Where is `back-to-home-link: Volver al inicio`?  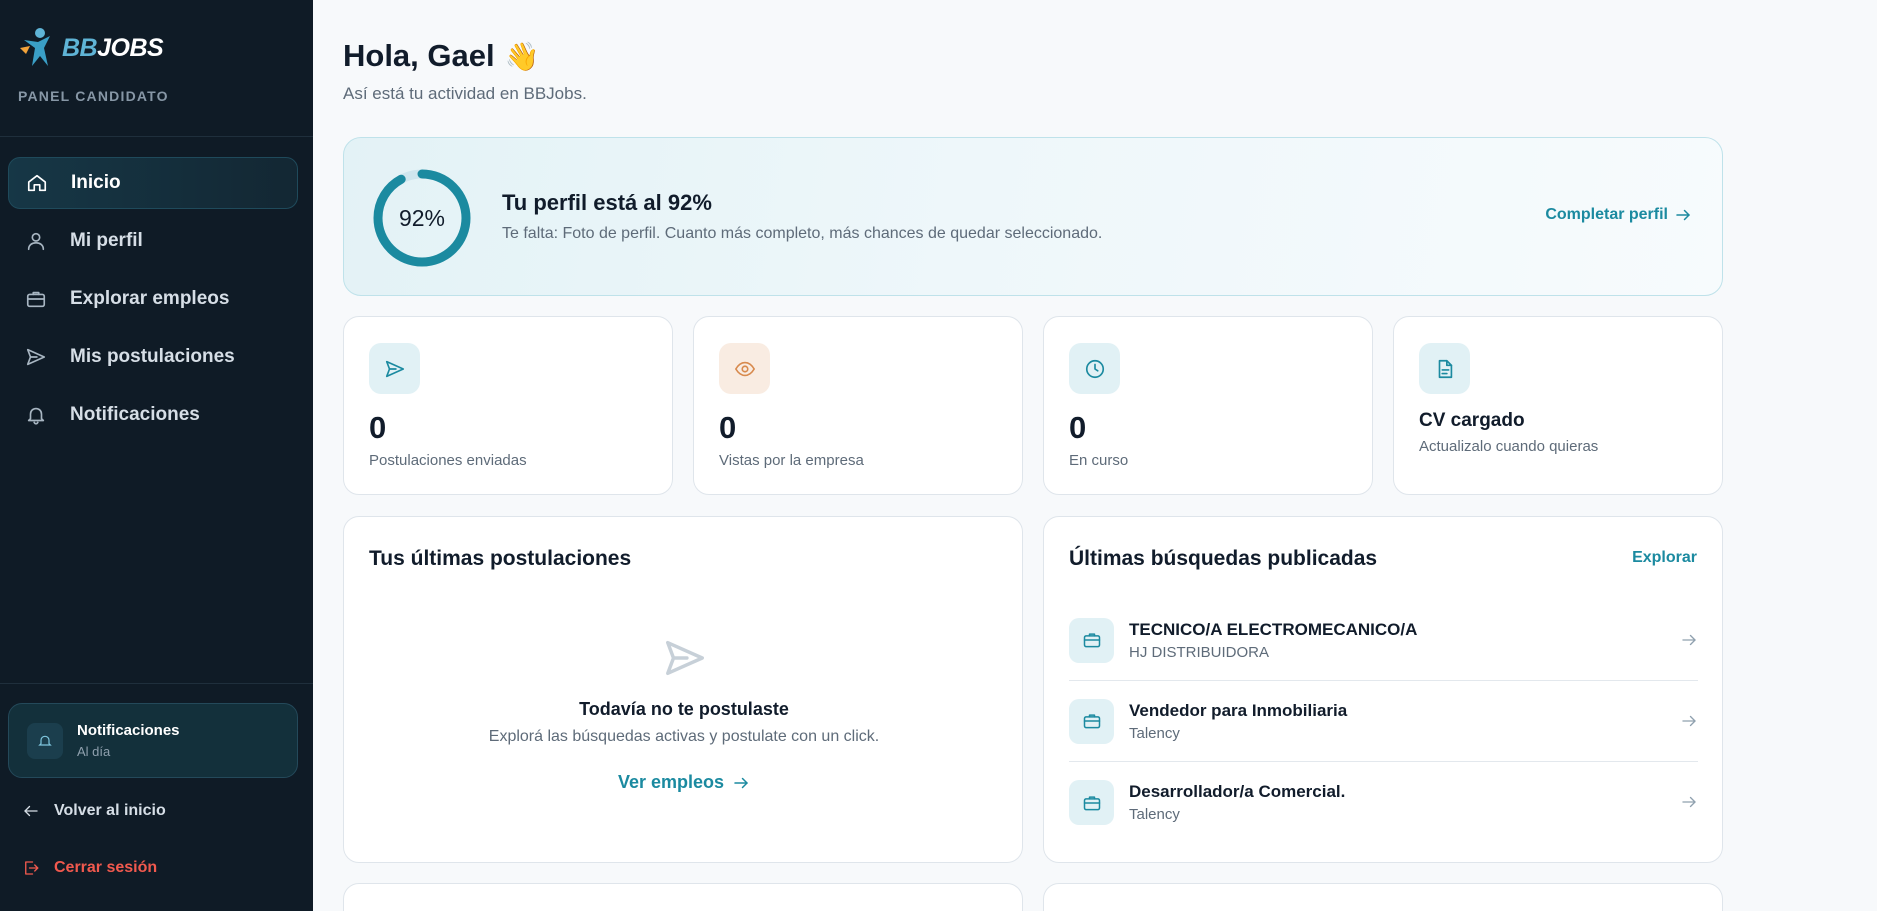 back-to-home-link: Volver al inicio is located at coordinates (94, 811).